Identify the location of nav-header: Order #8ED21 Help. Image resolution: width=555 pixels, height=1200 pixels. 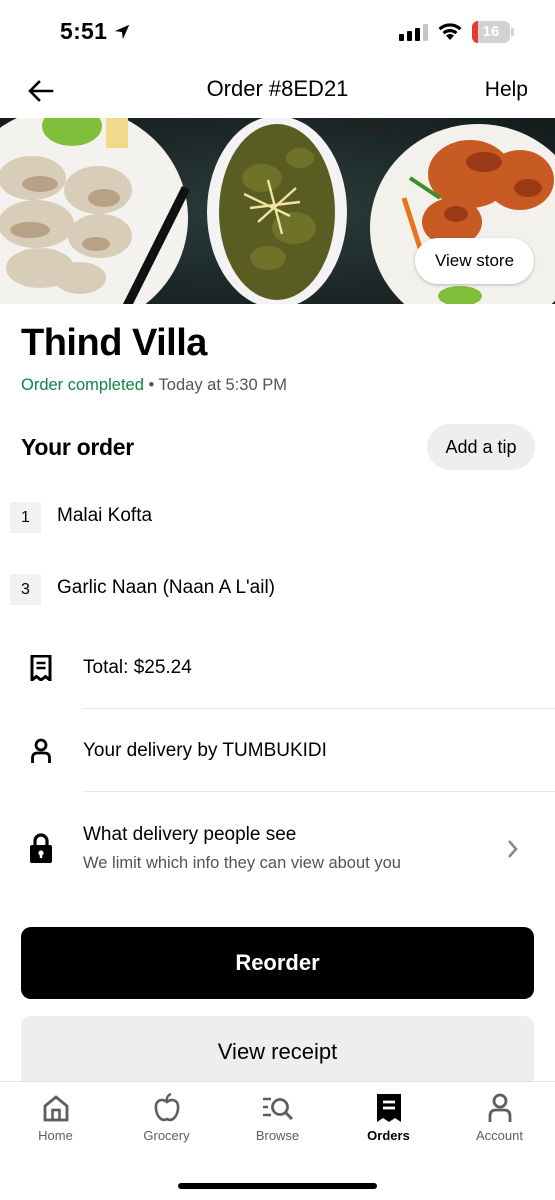
(277, 90).